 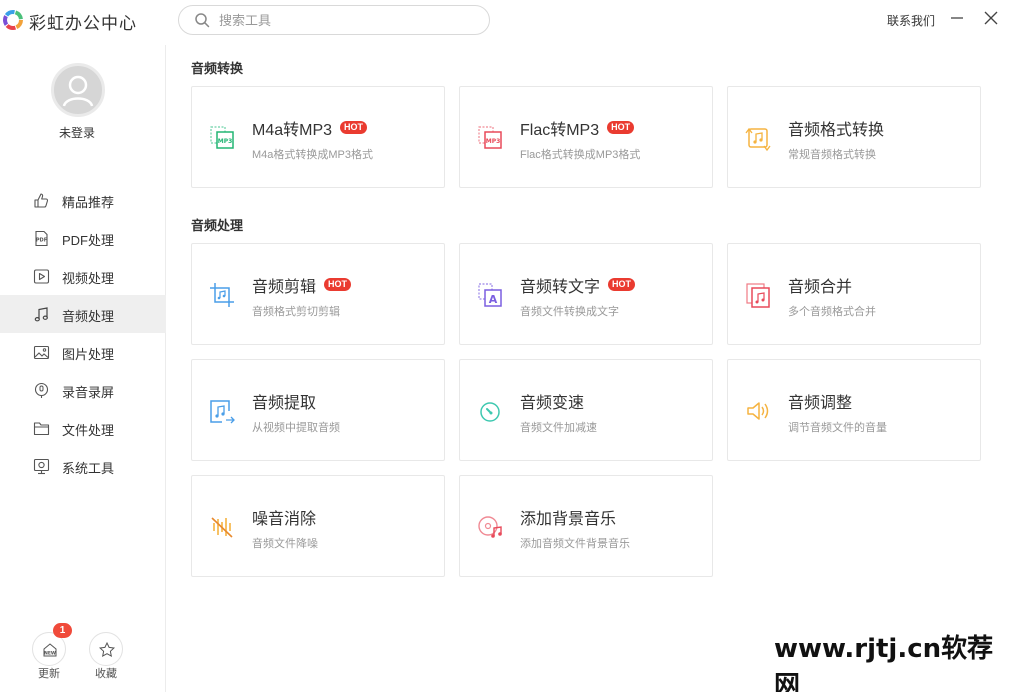 What do you see at coordinates (41, 429) in the screenshot?
I see `folder-icon` at bounding box center [41, 429].